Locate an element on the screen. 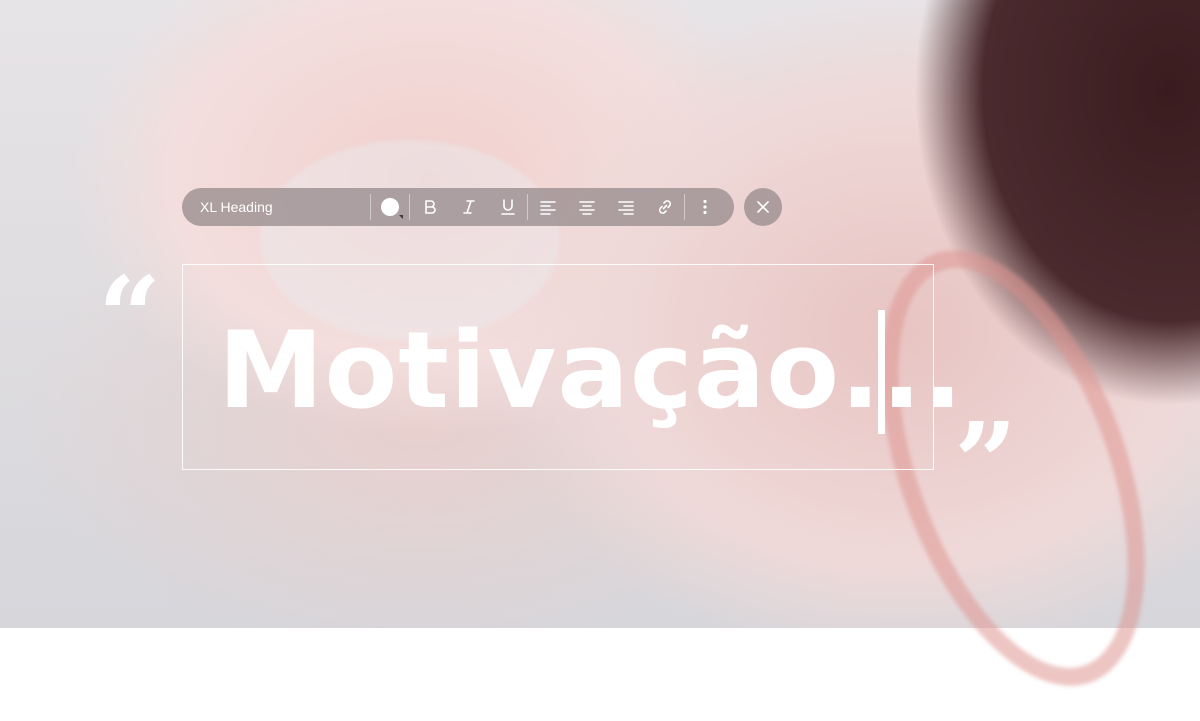  color-swatch-icon is located at coordinates (390, 207).